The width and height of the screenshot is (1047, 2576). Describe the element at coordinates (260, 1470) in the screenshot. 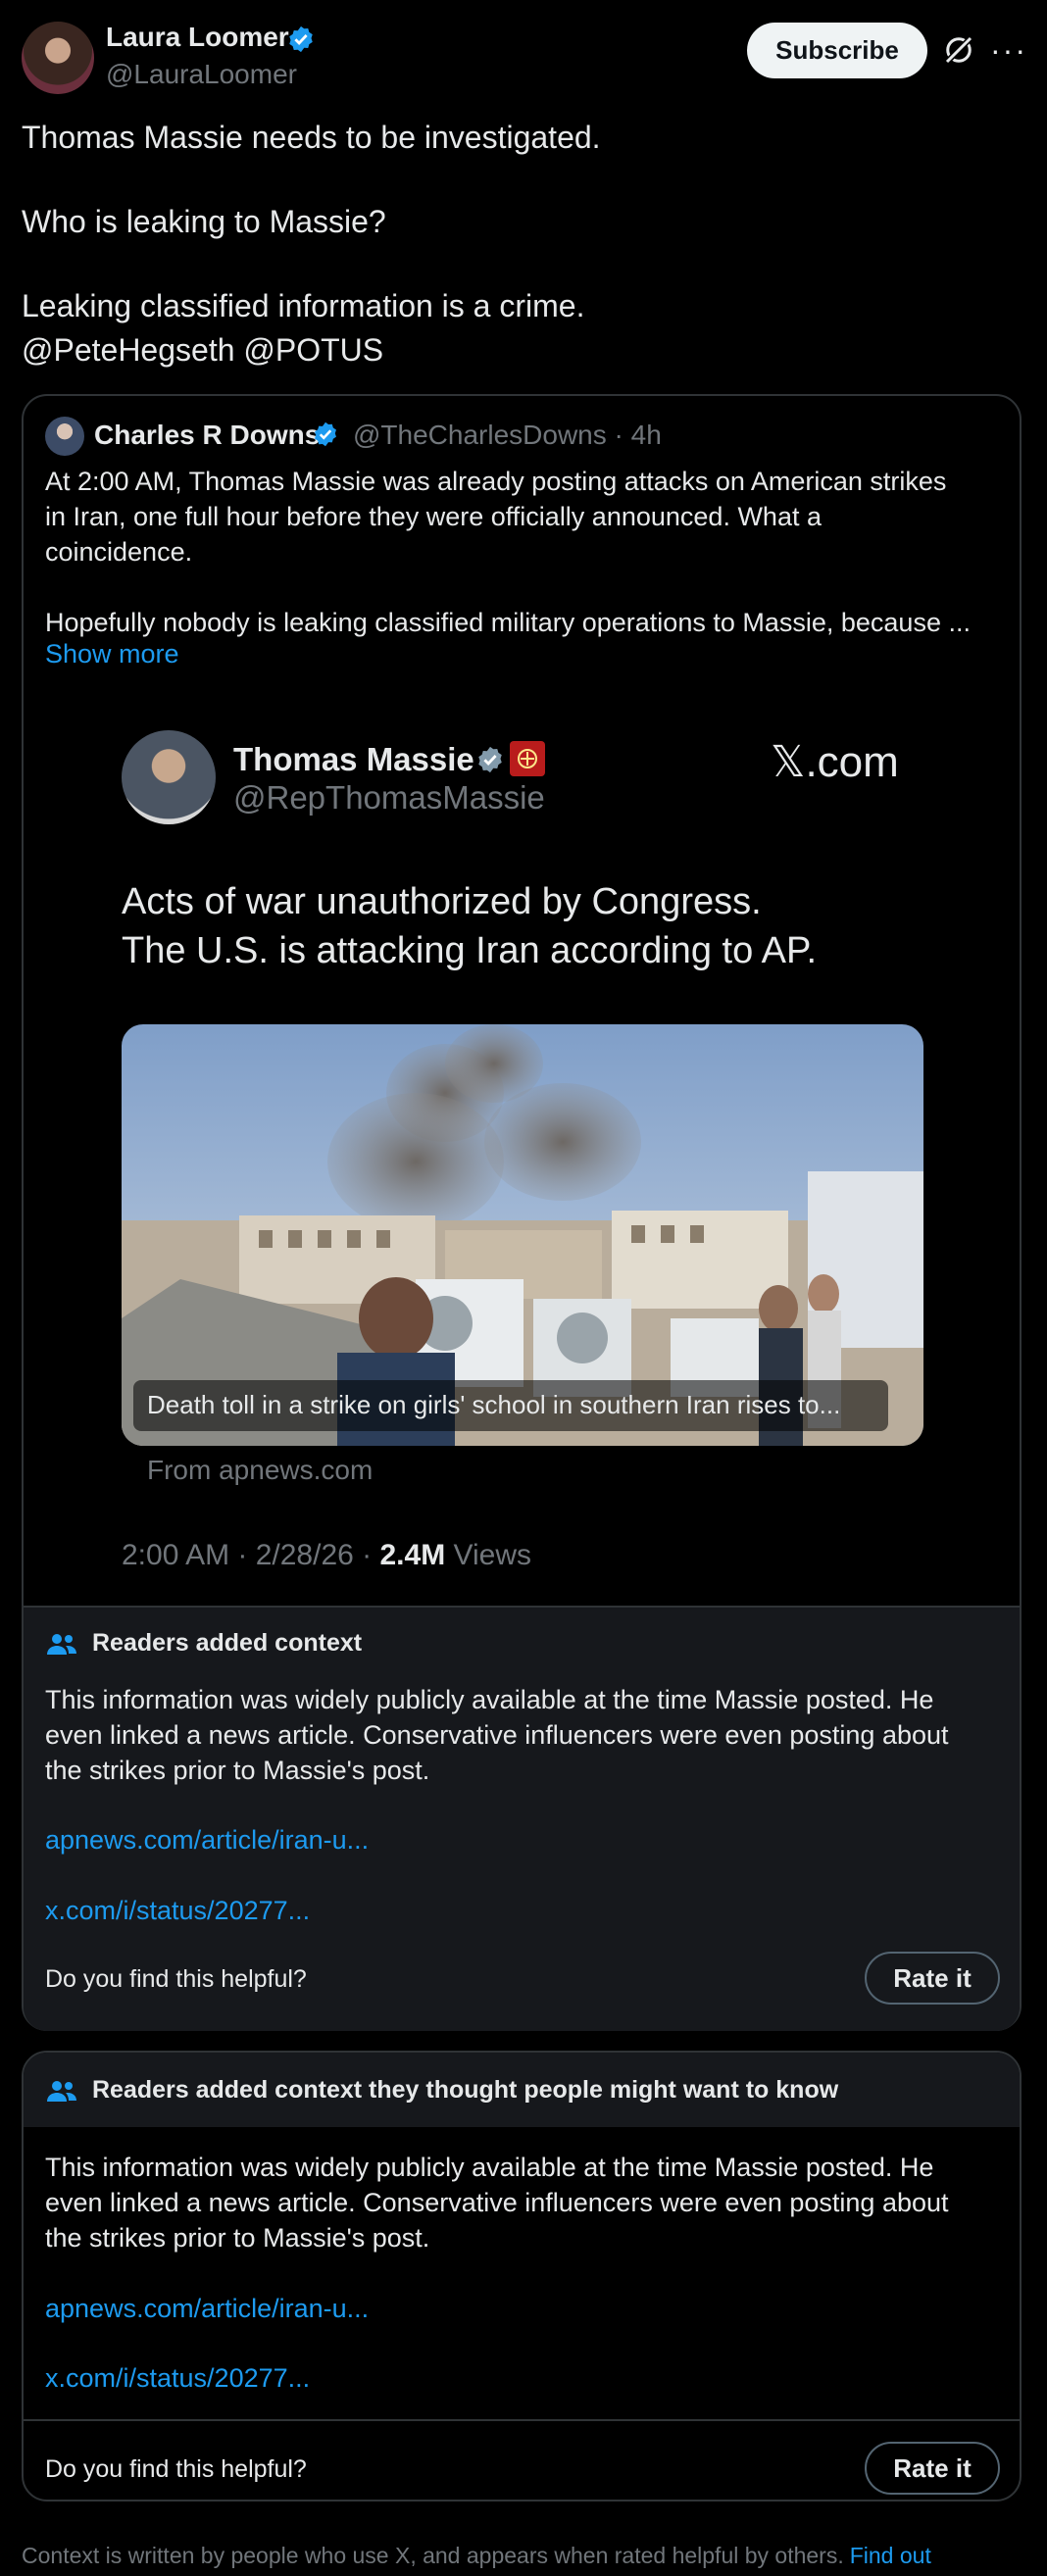

I see `link-source: From apnews.com` at that location.